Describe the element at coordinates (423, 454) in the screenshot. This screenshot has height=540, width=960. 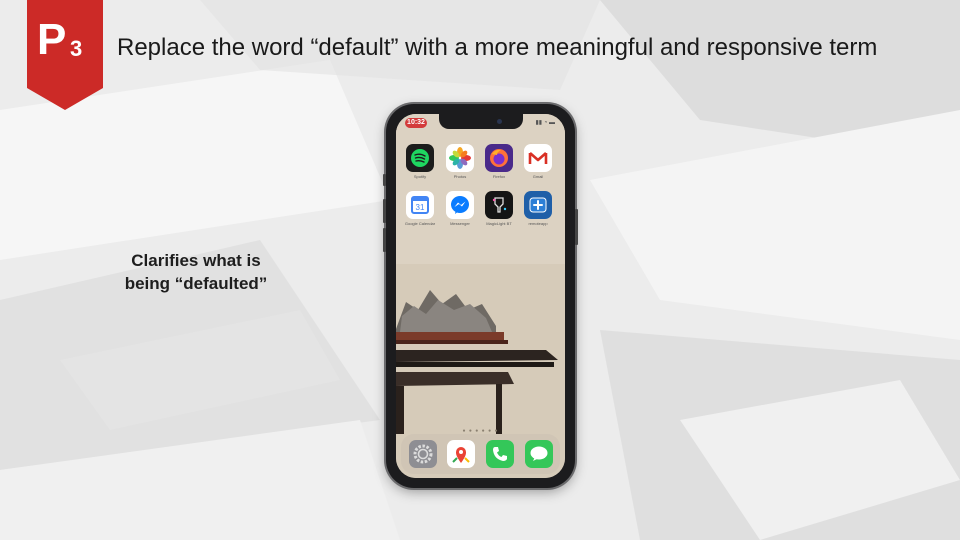
I see `settings-icon` at that location.